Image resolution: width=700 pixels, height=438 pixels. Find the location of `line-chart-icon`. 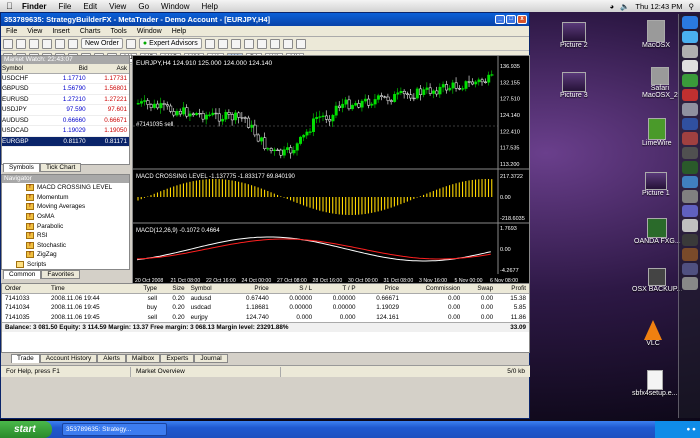

line-chart-icon is located at coordinates (235, 43).